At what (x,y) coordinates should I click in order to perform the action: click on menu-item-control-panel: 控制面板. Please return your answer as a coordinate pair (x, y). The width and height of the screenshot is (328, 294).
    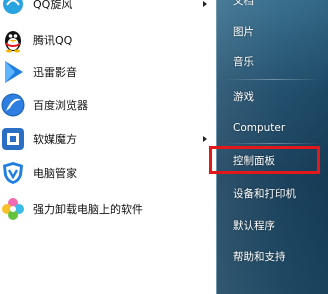
    Looking at the image, I should click on (272, 160).